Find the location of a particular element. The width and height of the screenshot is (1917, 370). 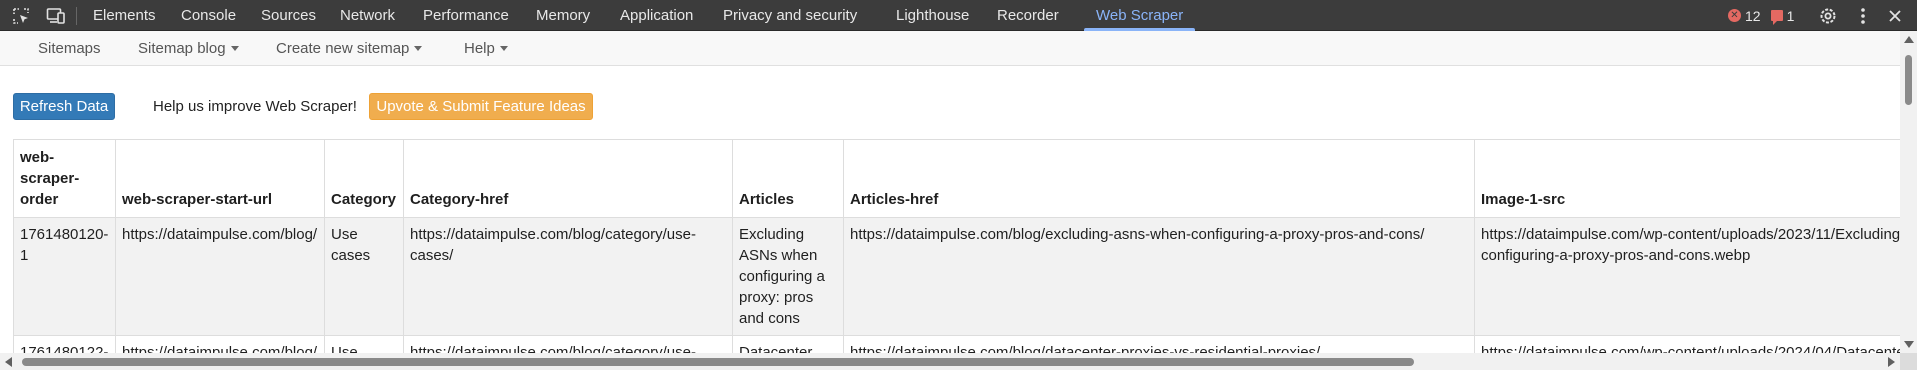

column-header: Category is located at coordinates (364, 178).